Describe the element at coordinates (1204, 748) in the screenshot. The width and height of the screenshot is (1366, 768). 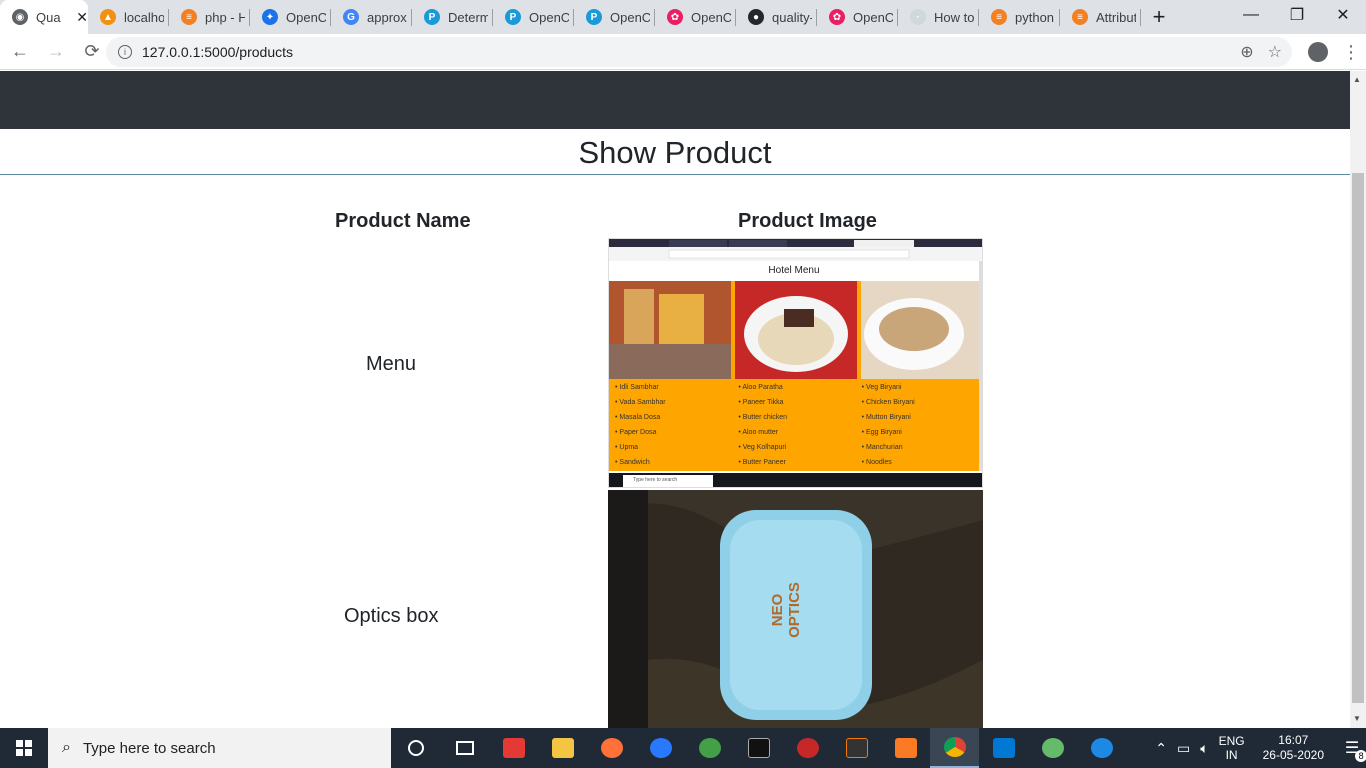
I see `volume-icon: 🔈︎` at that location.